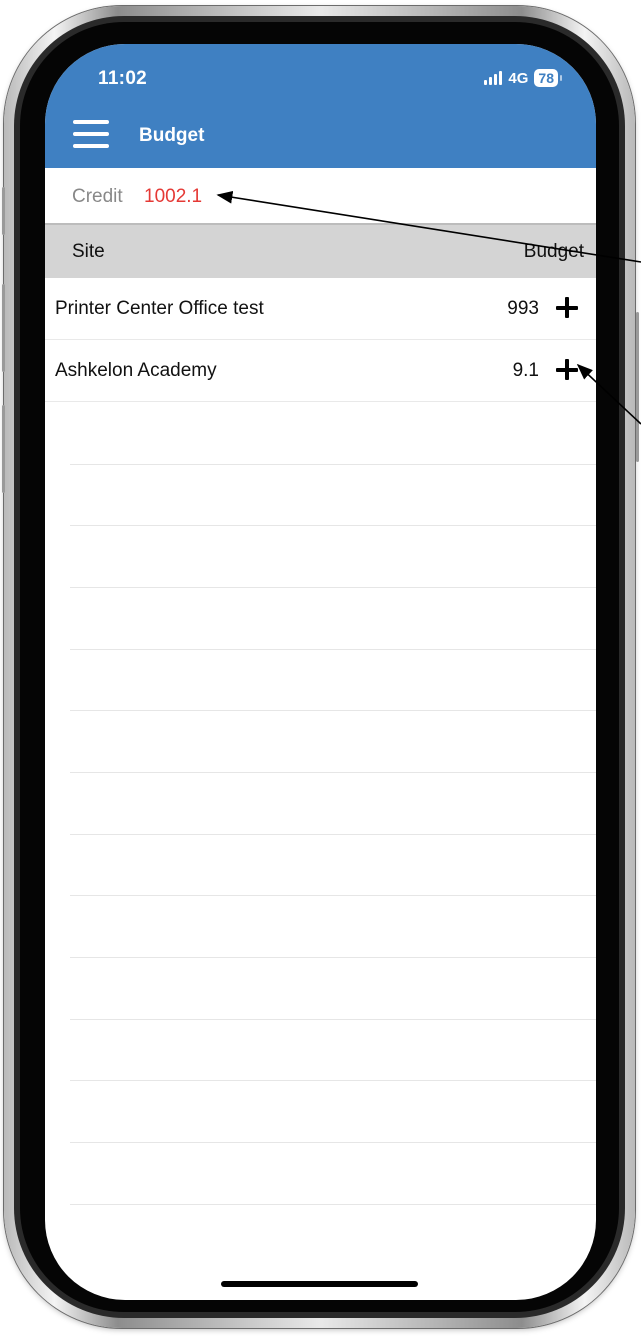 The width and height of the screenshot is (641, 1336). What do you see at coordinates (136, 370) in the screenshot?
I see `site-name: Ashkelon Academy` at bounding box center [136, 370].